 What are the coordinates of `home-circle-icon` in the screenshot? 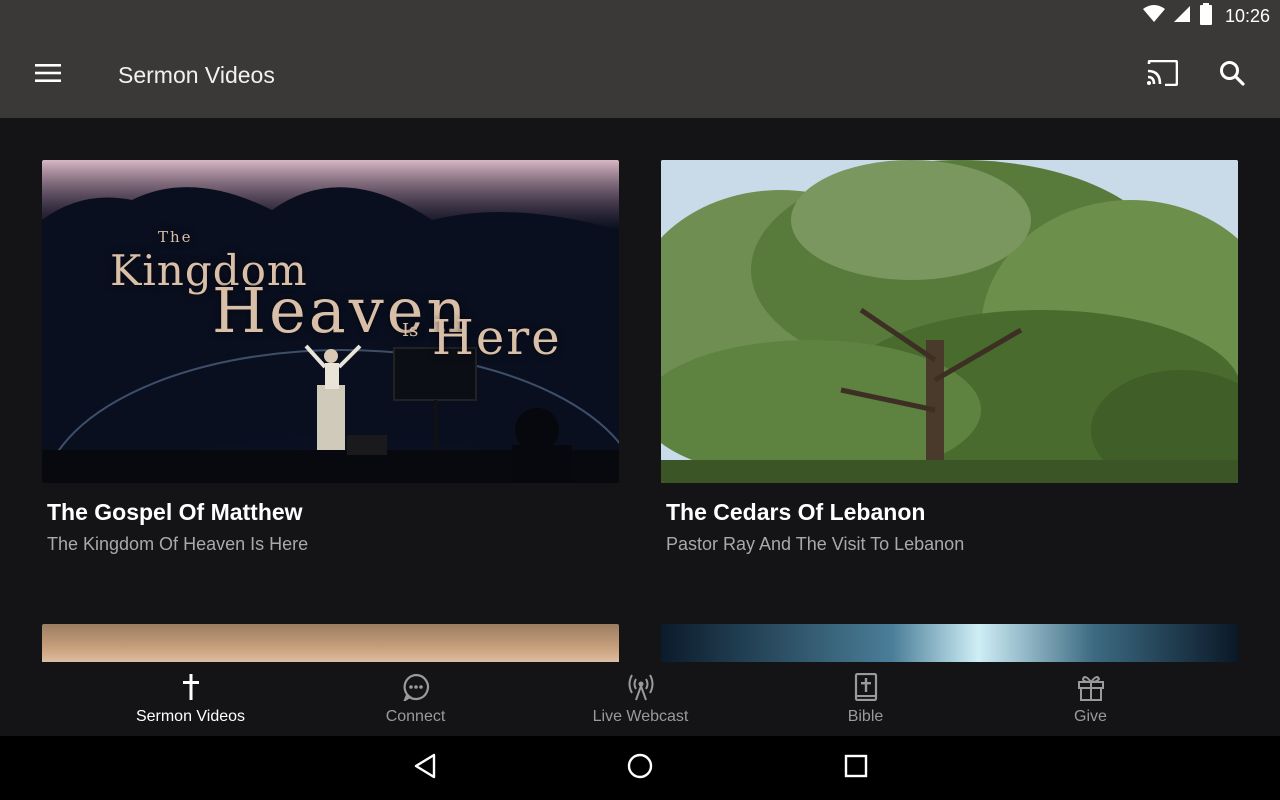 It's located at (640, 768).